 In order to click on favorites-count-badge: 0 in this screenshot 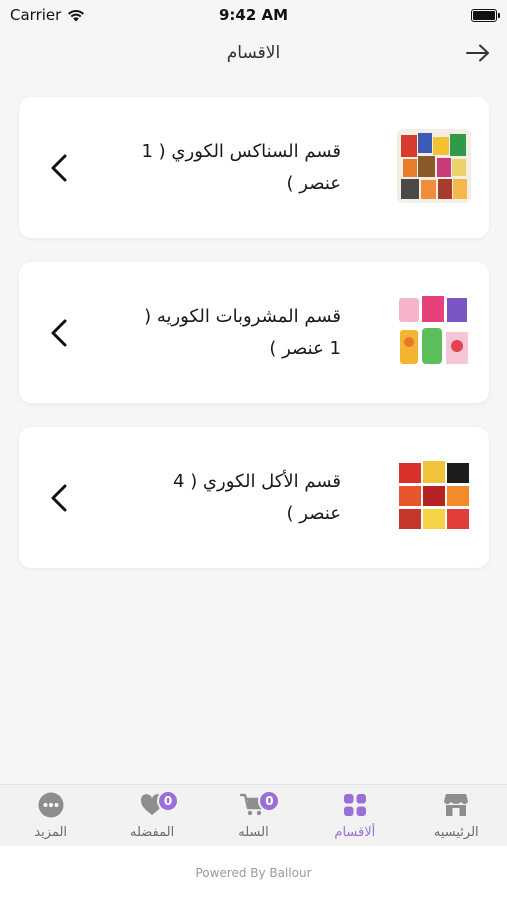, I will do `click(168, 801)`.